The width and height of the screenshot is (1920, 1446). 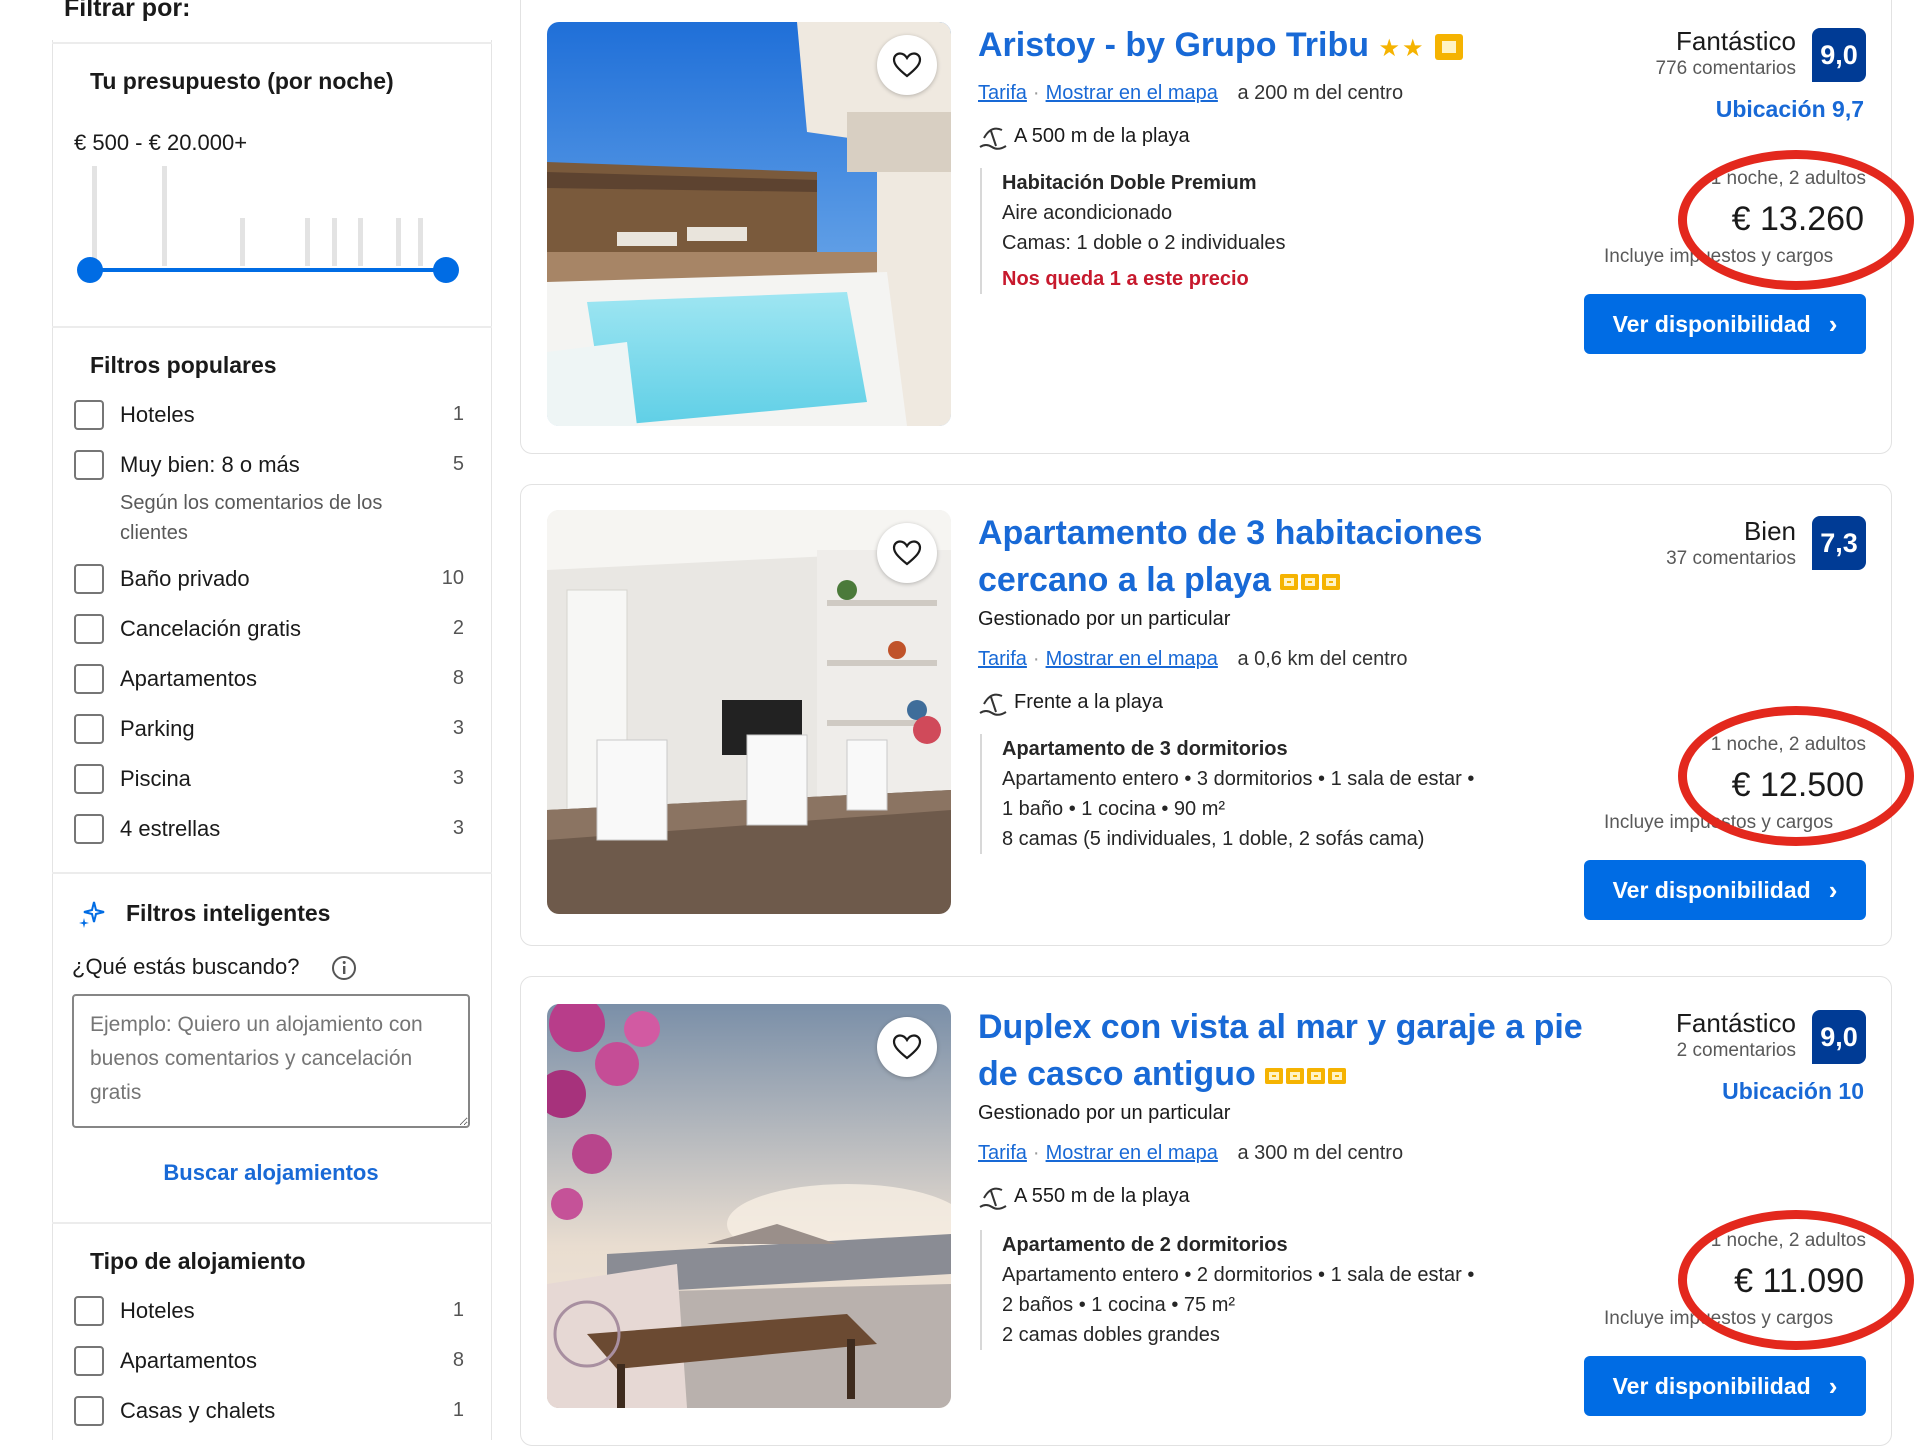 What do you see at coordinates (1104, 619) in the screenshot?
I see `managed-by: Gestionado por un particular` at bounding box center [1104, 619].